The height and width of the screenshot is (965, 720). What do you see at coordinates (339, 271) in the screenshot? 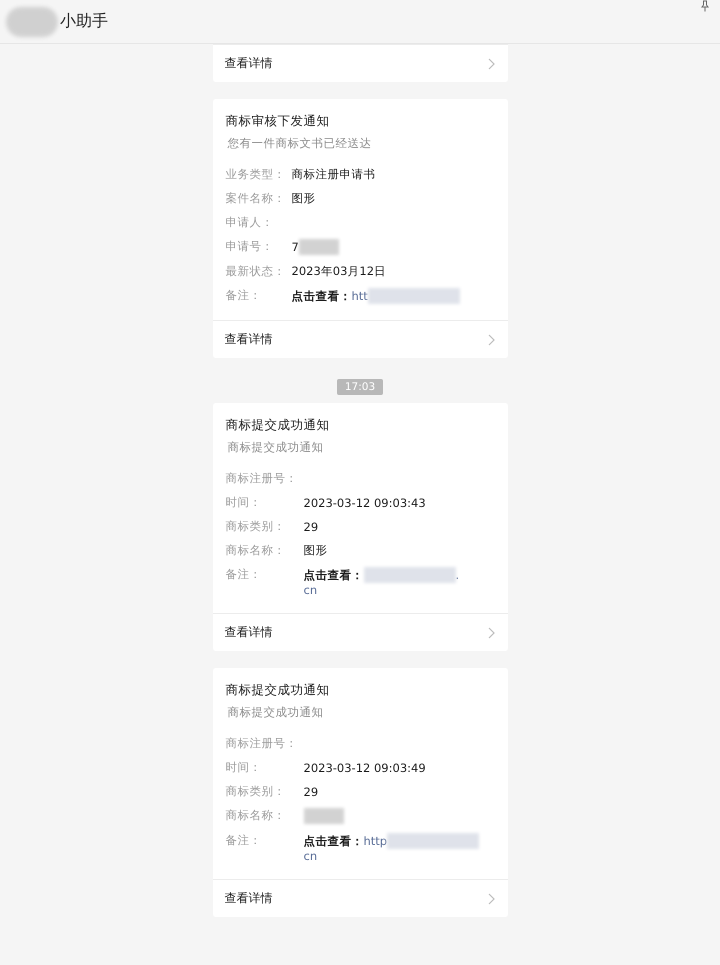
I see `field-value: 2023年03月12日` at bounding box center [339, 271].